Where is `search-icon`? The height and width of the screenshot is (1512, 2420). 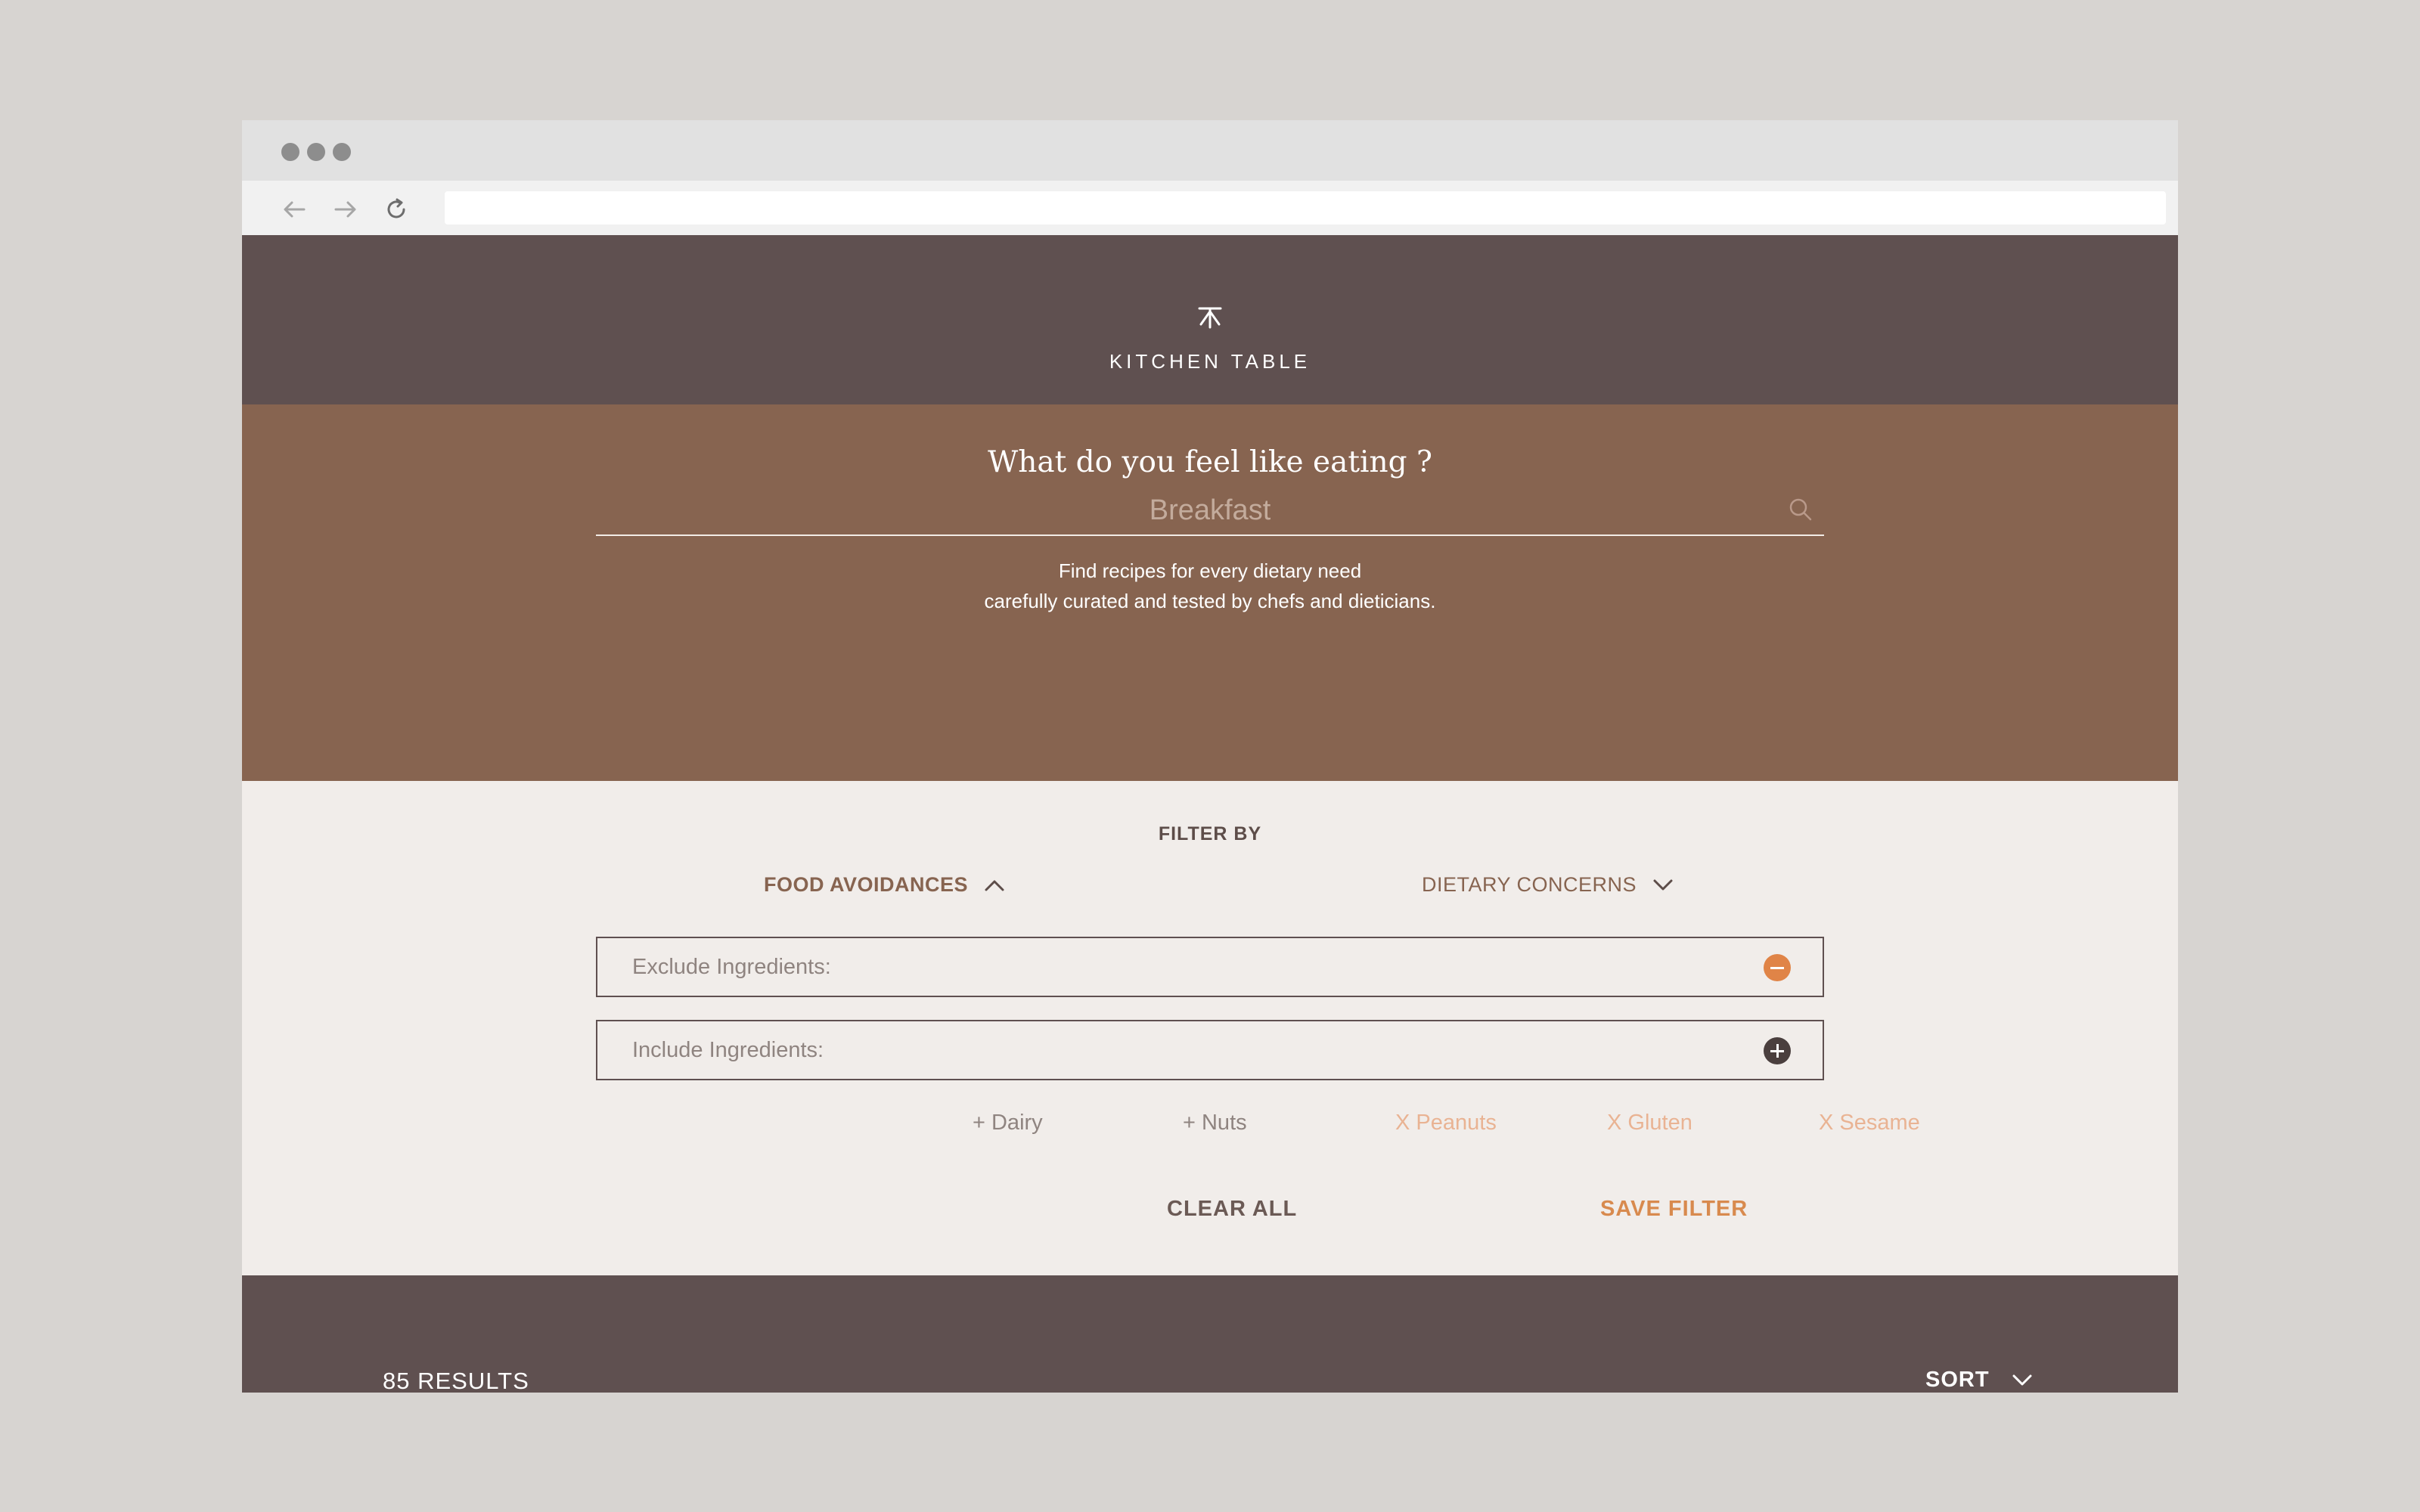 search-icon is located at coordinates (1800, 510).